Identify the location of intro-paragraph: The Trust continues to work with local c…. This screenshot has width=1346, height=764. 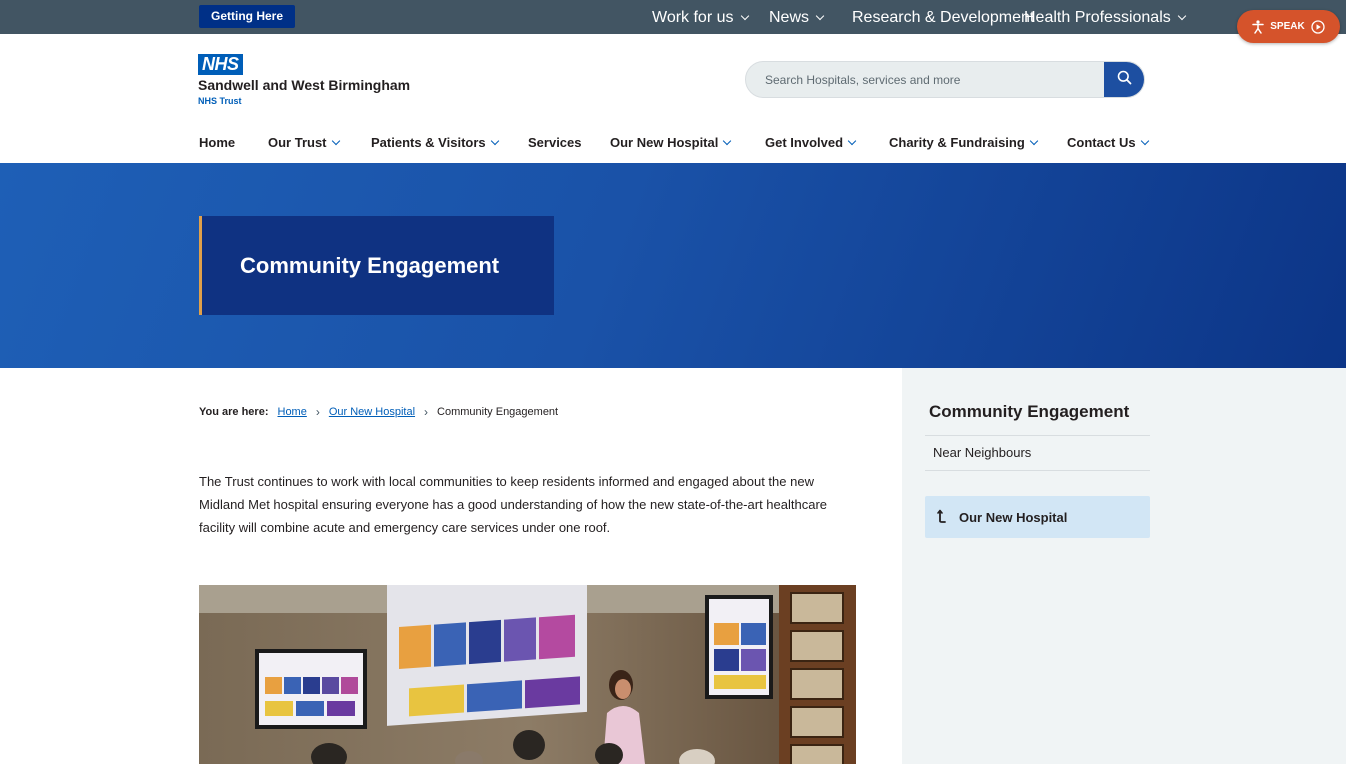
(513, 504).